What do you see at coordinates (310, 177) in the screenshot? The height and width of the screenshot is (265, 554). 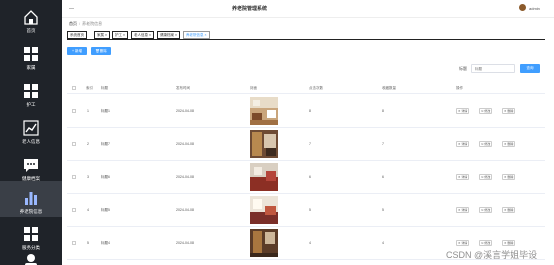 I see `row-clicks: 6` at bounding box center [310, 177].